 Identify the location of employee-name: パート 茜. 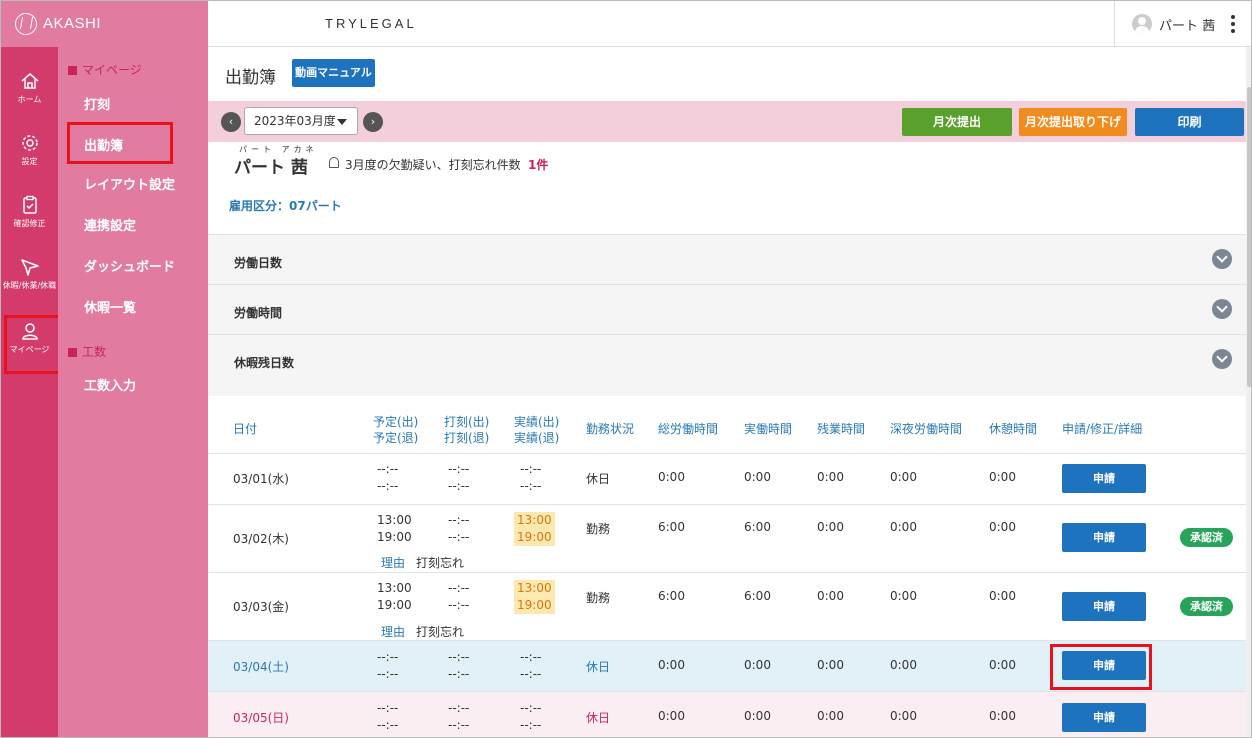
(271, 168).